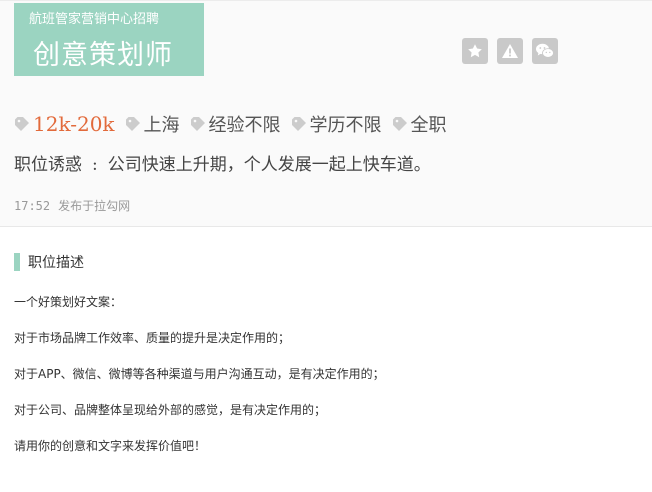 This screenshot has width=652, height=492. Describe the element at coordinates (56, 263) in the screenshot. I see `section-title: 职位描述` at that location.